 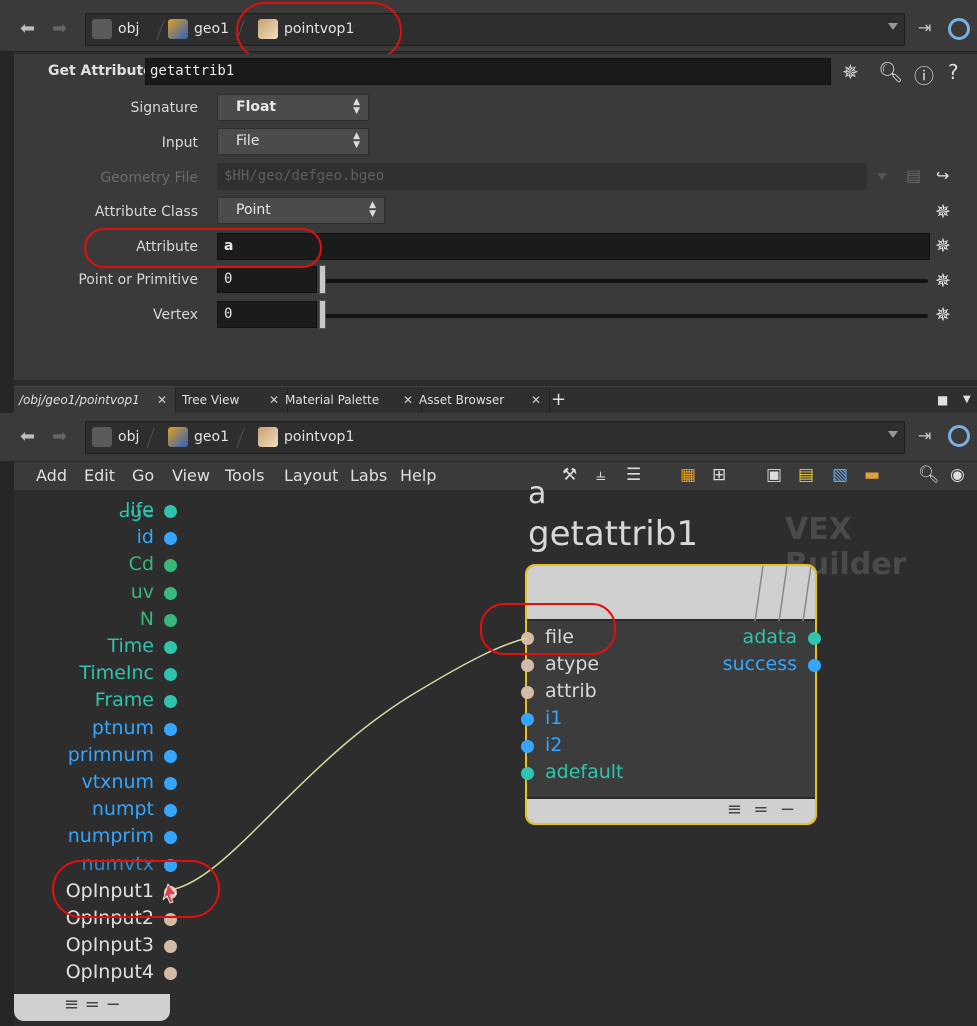 I want to click on open-file-icon: ↪, so click(x=942, y=175).